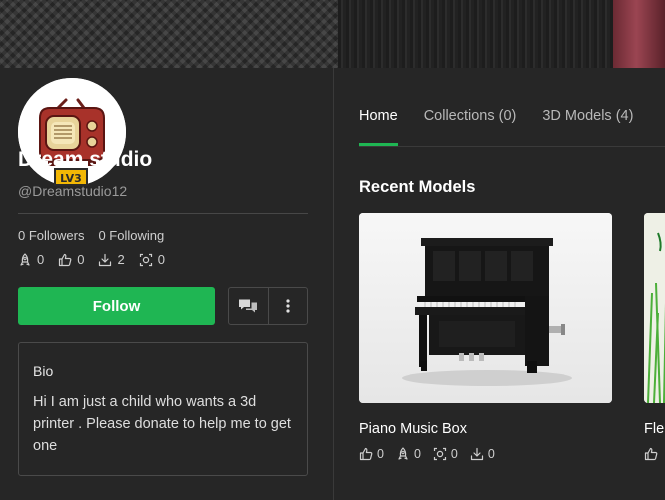 The height and width of the screenshot is (500, 665). I want to click on boost-stat: 0, so click(31, 259).